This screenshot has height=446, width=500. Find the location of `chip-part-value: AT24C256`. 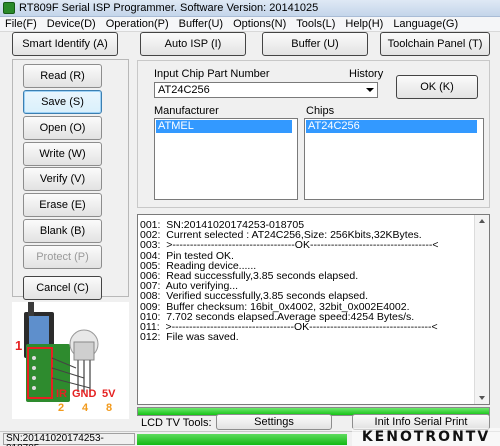

chip-part-value: AT24C256 is located at coordinates (184, 90).